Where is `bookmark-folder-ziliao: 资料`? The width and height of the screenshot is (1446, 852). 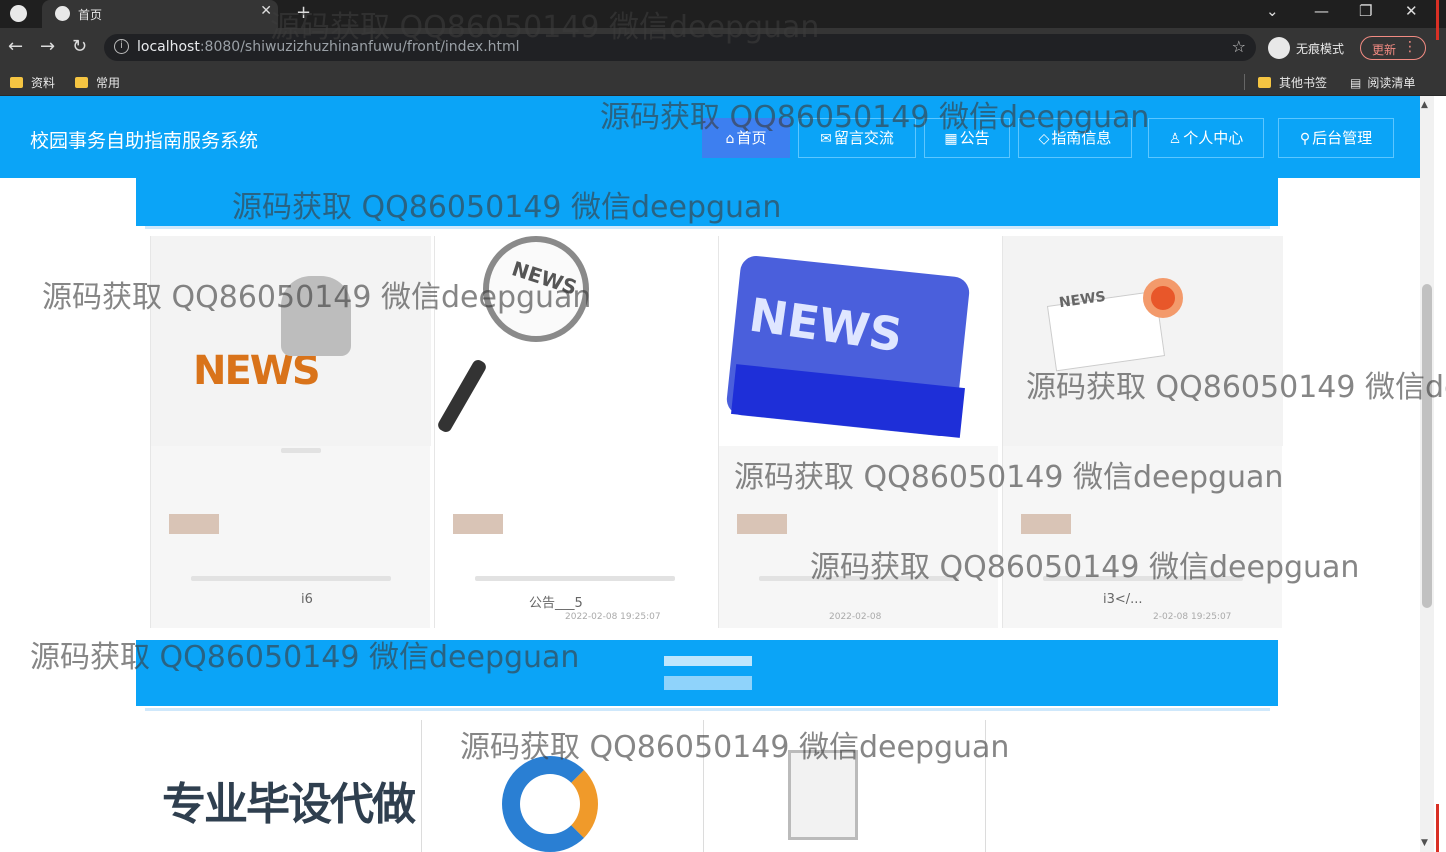
bookmark-folder-ziliao: 资料 is located at coordinates (32, 82).